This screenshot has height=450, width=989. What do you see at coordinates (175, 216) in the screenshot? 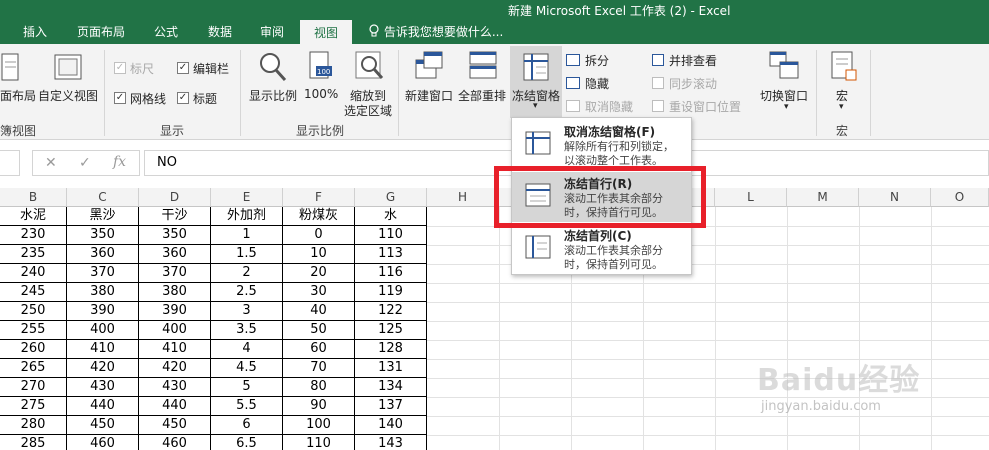
I see `table-header-cell: 干沙` at bounding box center [175, 216].